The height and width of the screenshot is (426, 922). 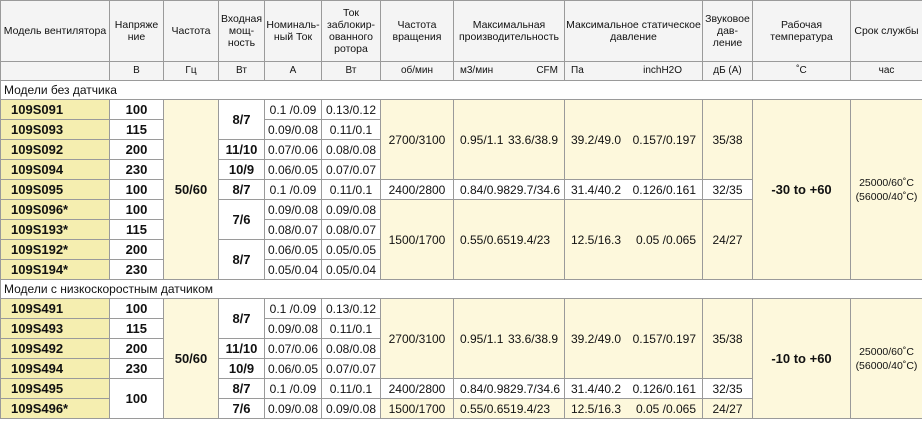 What do you see at coordinates (596, 408) in the screenshot?
I see `pressure-pa: 12.5/16.3` at bounding box center [596, 408].